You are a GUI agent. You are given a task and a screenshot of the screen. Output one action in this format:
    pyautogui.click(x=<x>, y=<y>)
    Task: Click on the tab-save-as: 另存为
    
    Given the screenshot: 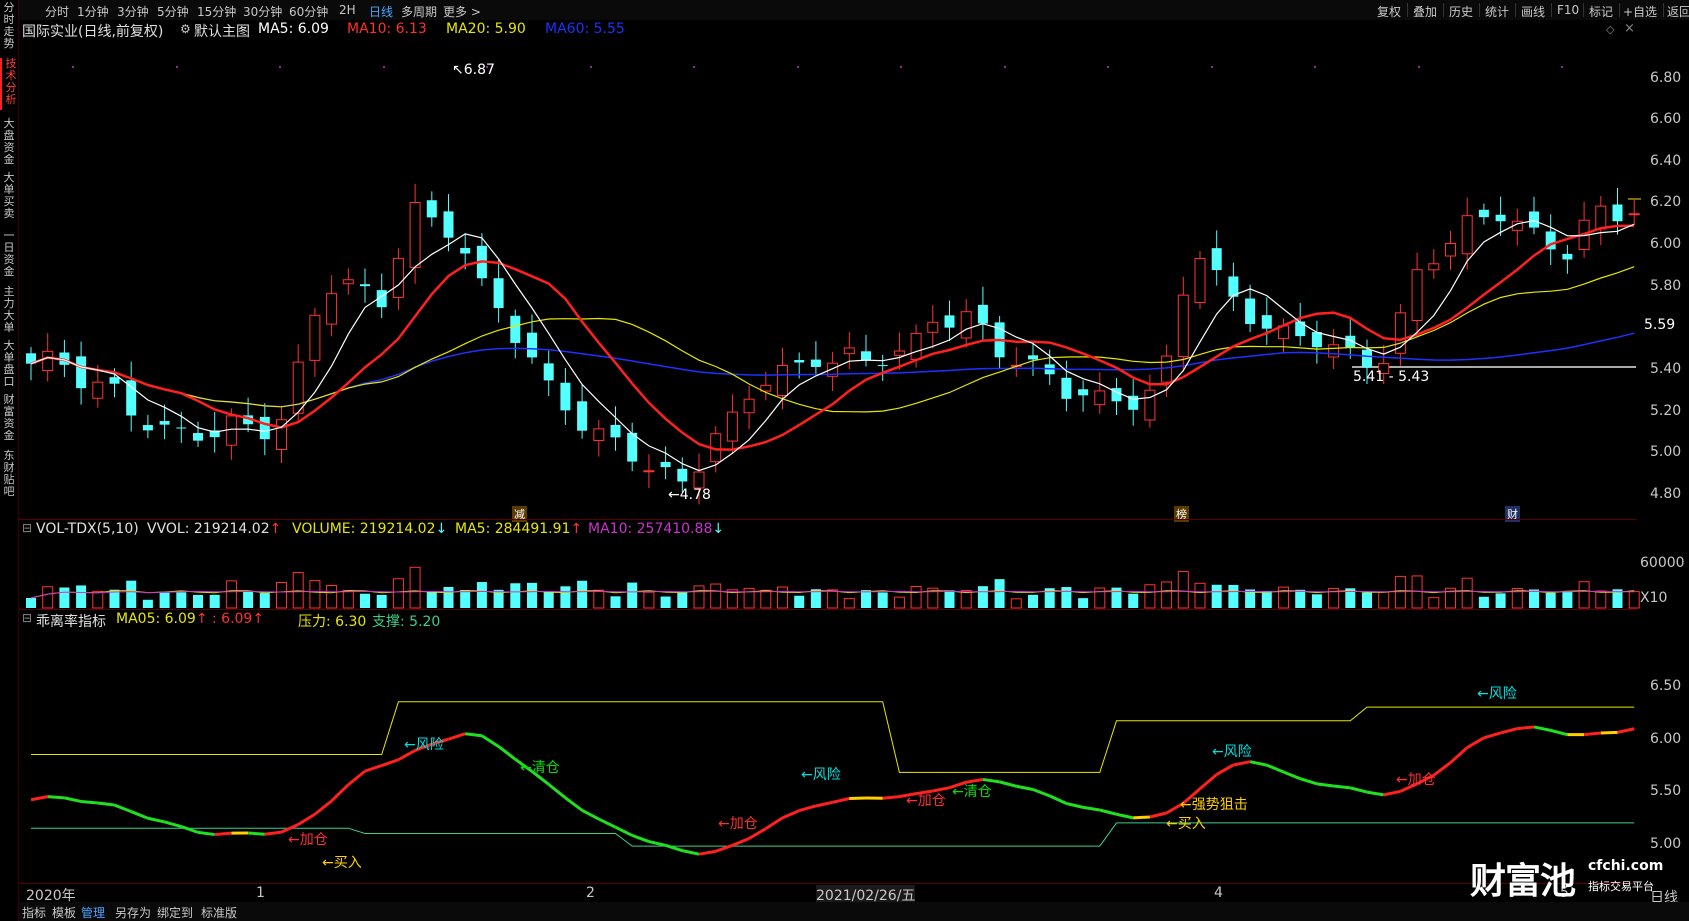 What is the action you would take?
    pyautogui.click(x=133, y=912)
    